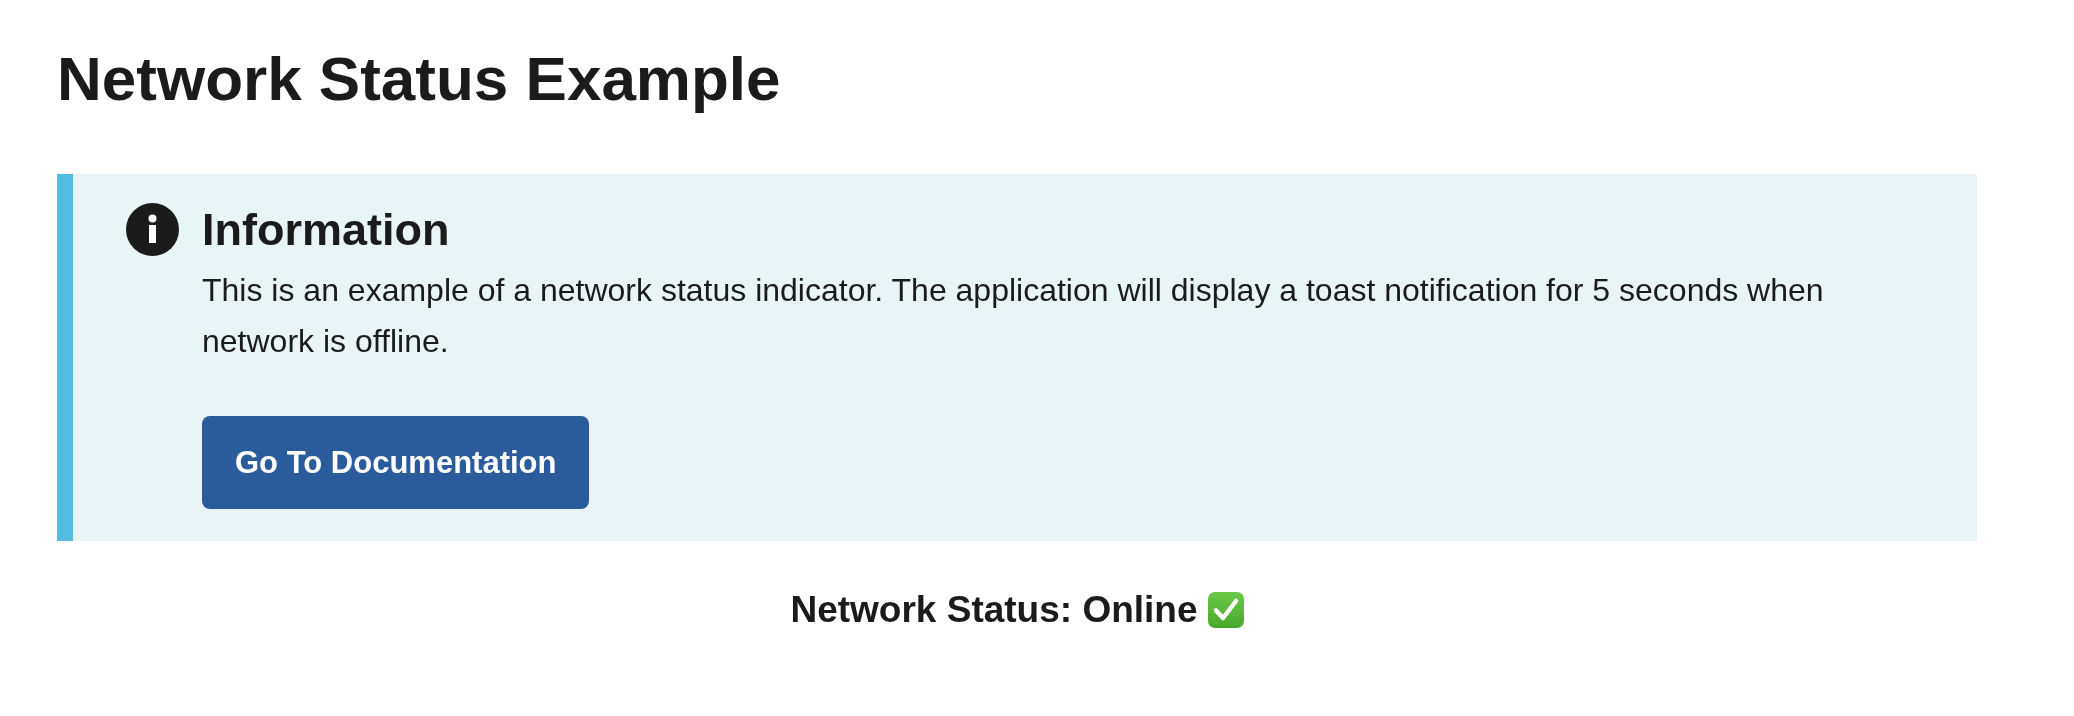 The width and height of the screenshot is (2074, 716). Describe the element at coordinates (994, 610) in the screenshot. I see `network-status-text: Network Status: Online` at that location.